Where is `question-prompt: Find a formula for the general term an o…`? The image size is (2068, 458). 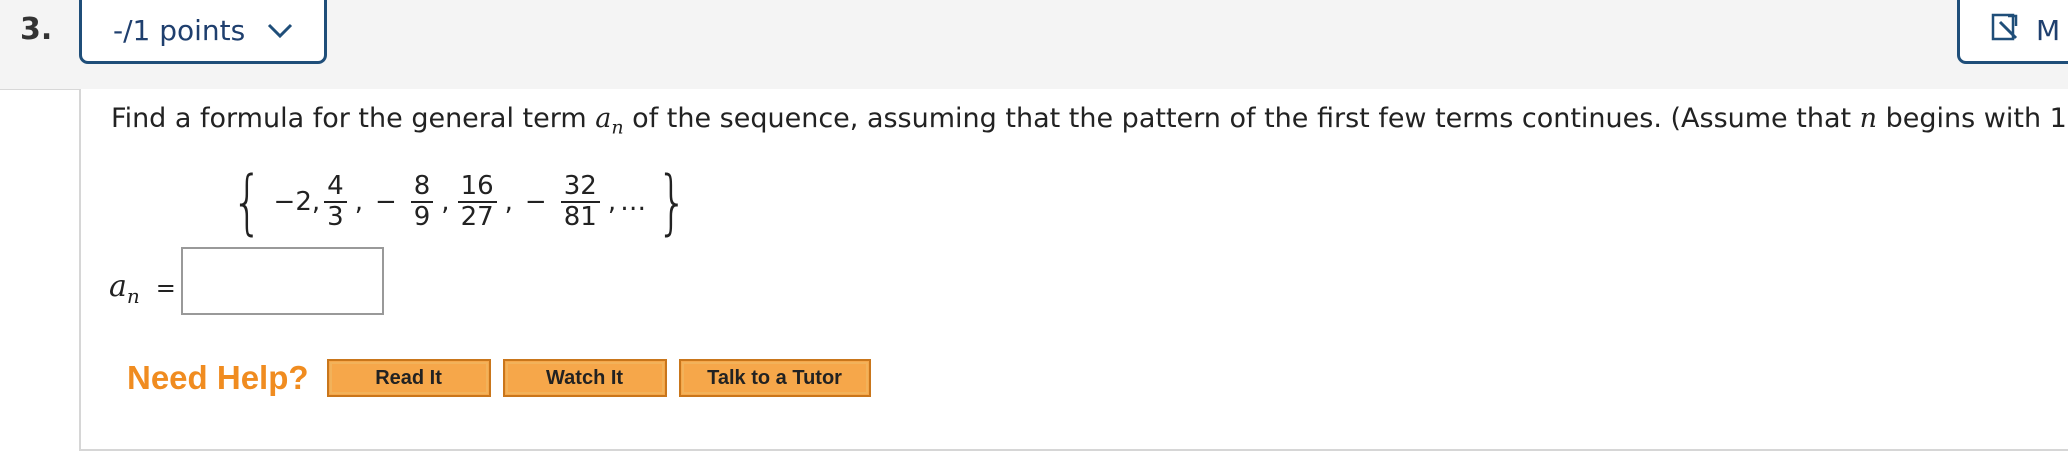 question-prompt: Find a formula for the general term an o… is located at coordinates (1089, 121).